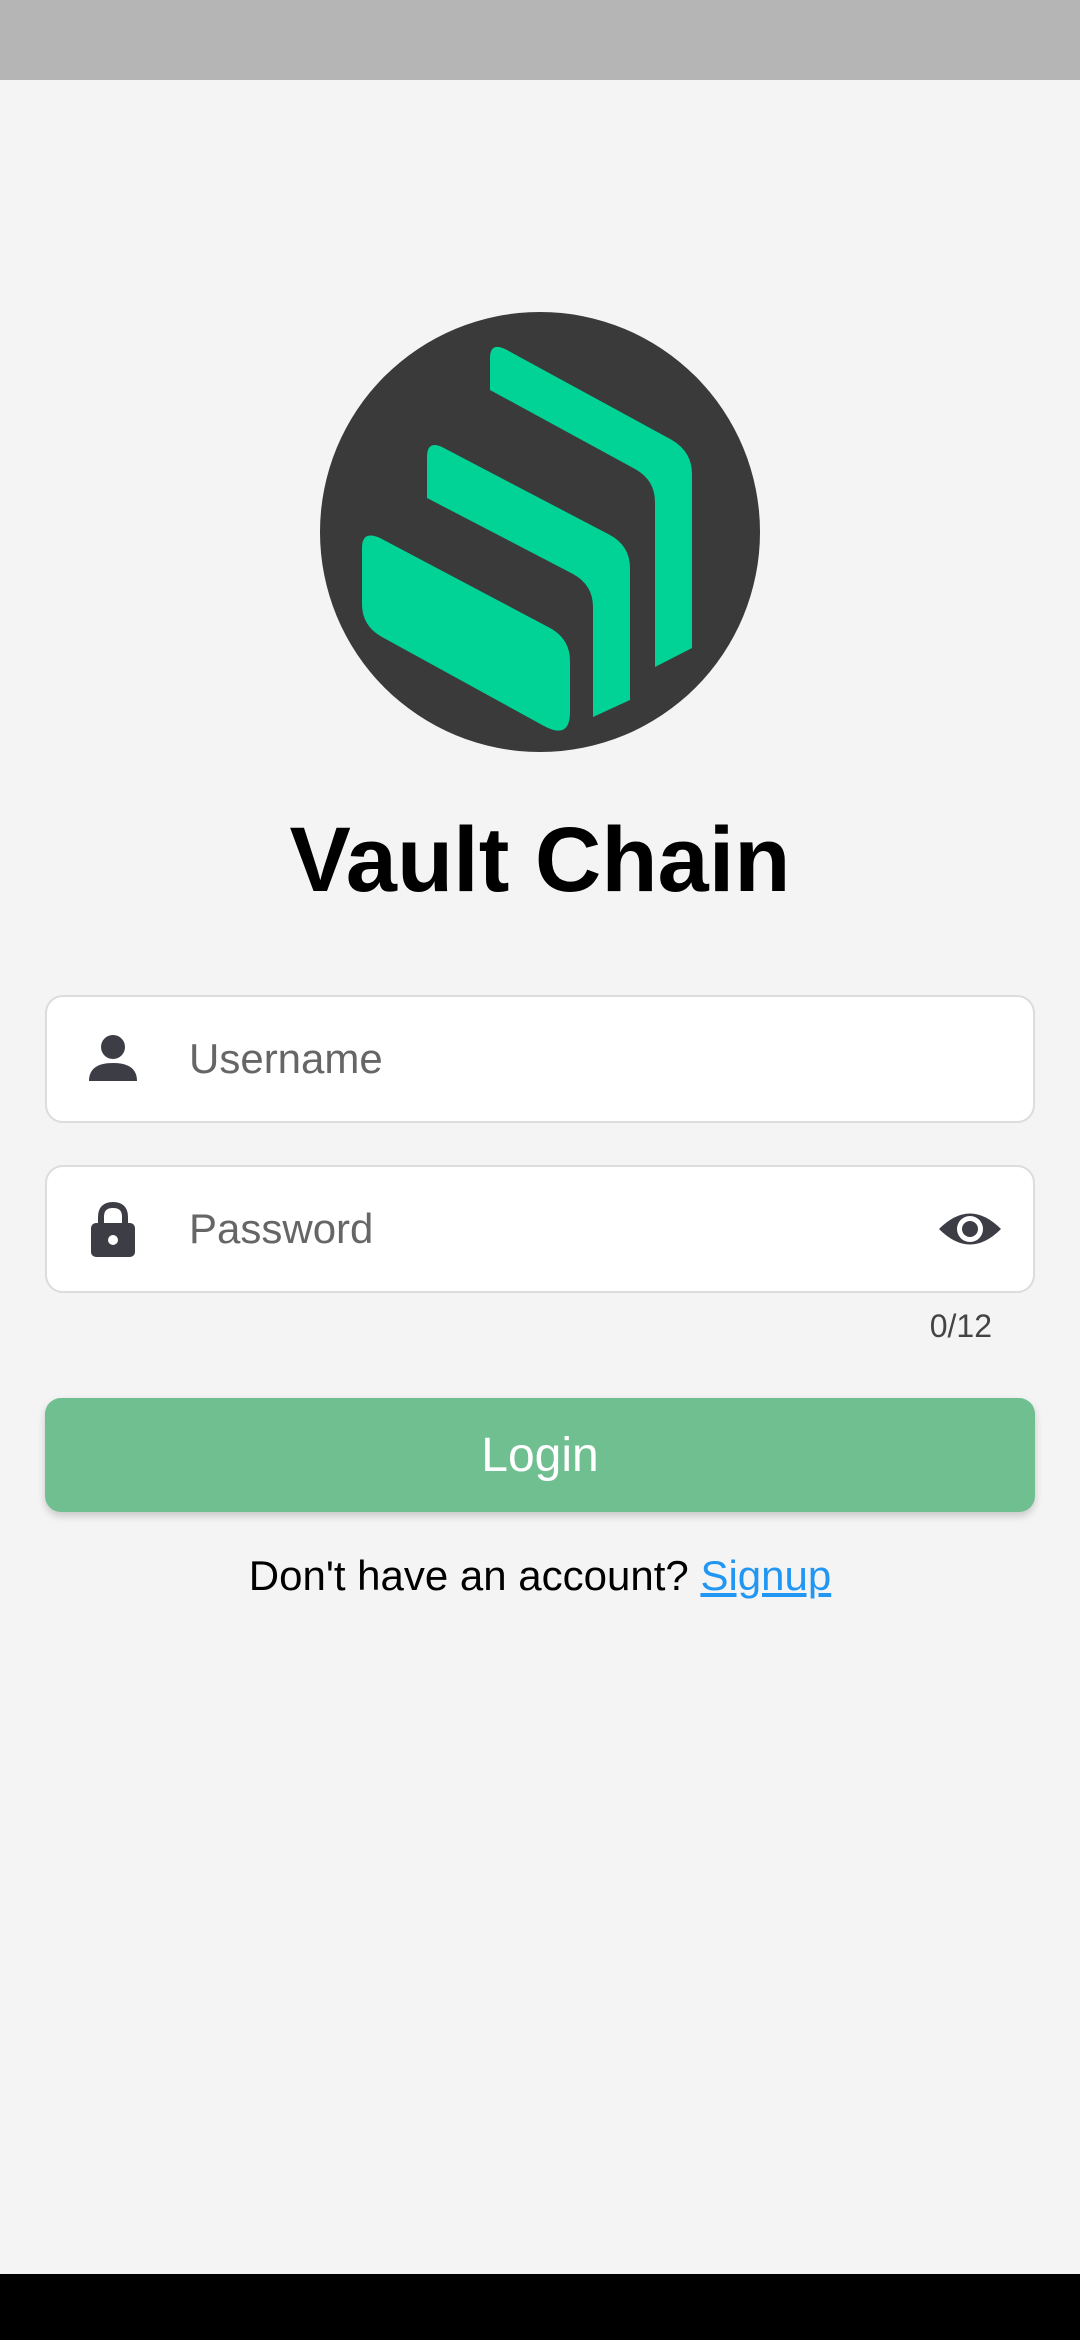 Image resolution: width=1080 pixels, height=2340 pixels. Describe the element at coordinates (540, 1455) in the screenshot. I see `login-button: Login` at that location.